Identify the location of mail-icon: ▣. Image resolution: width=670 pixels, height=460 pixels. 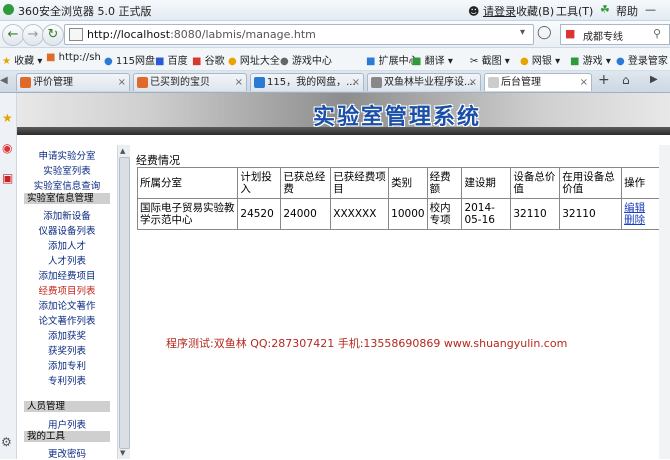
(7, 178).